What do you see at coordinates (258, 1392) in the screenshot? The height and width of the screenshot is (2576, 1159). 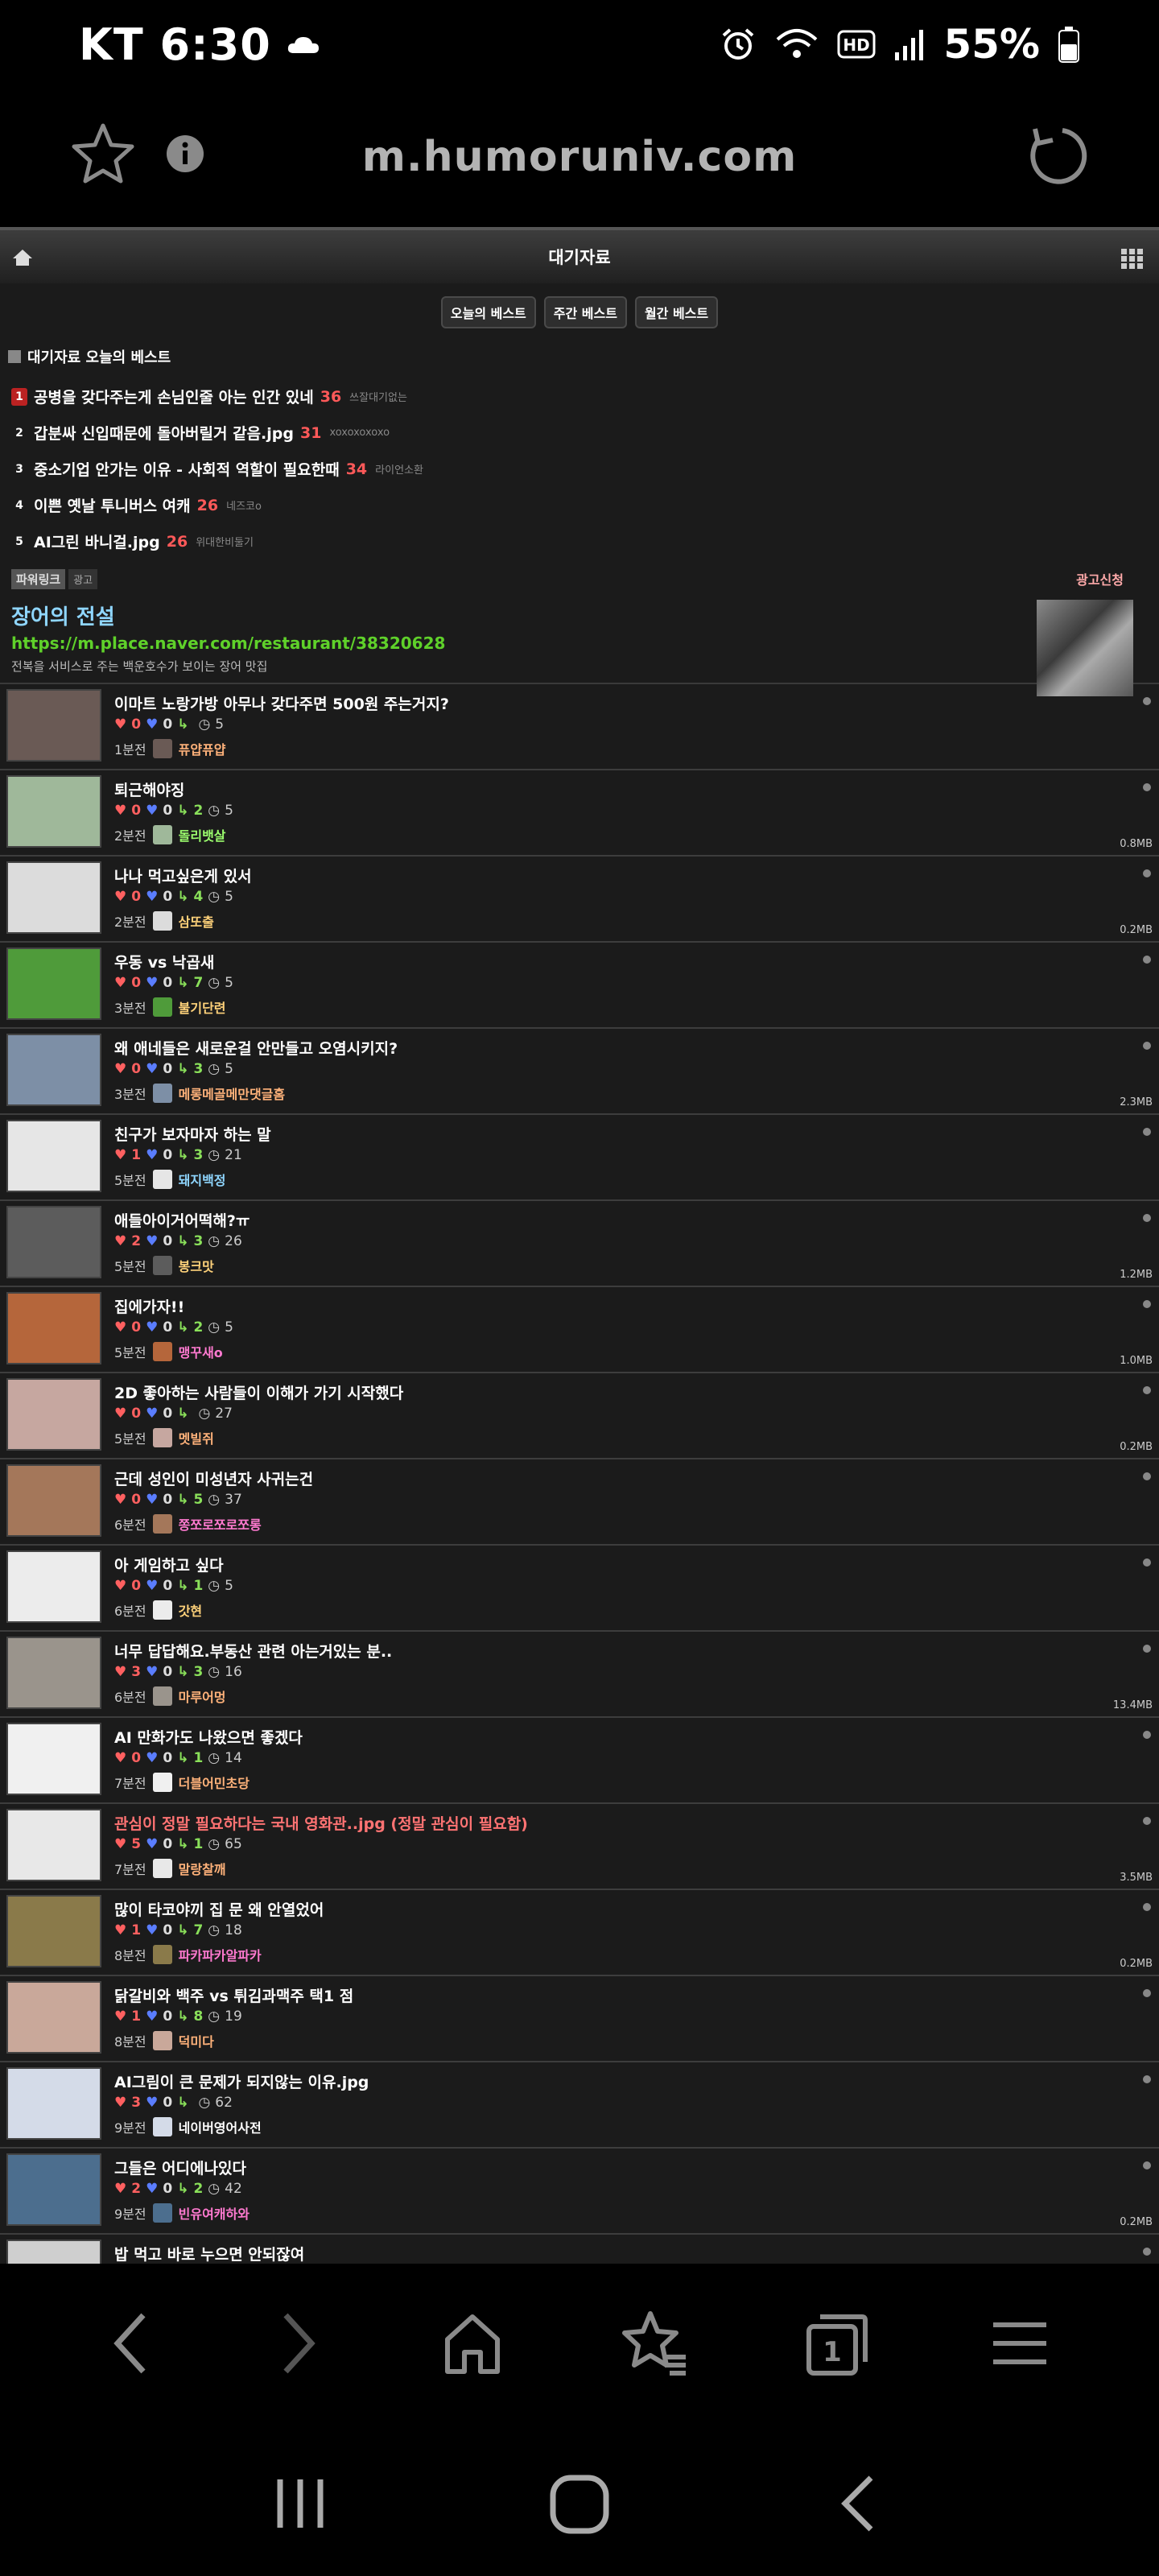 I see `post-title: 2D 좋아하는 사람들이 이해가 가기 시작했다` at bounding box center [258, 1392].